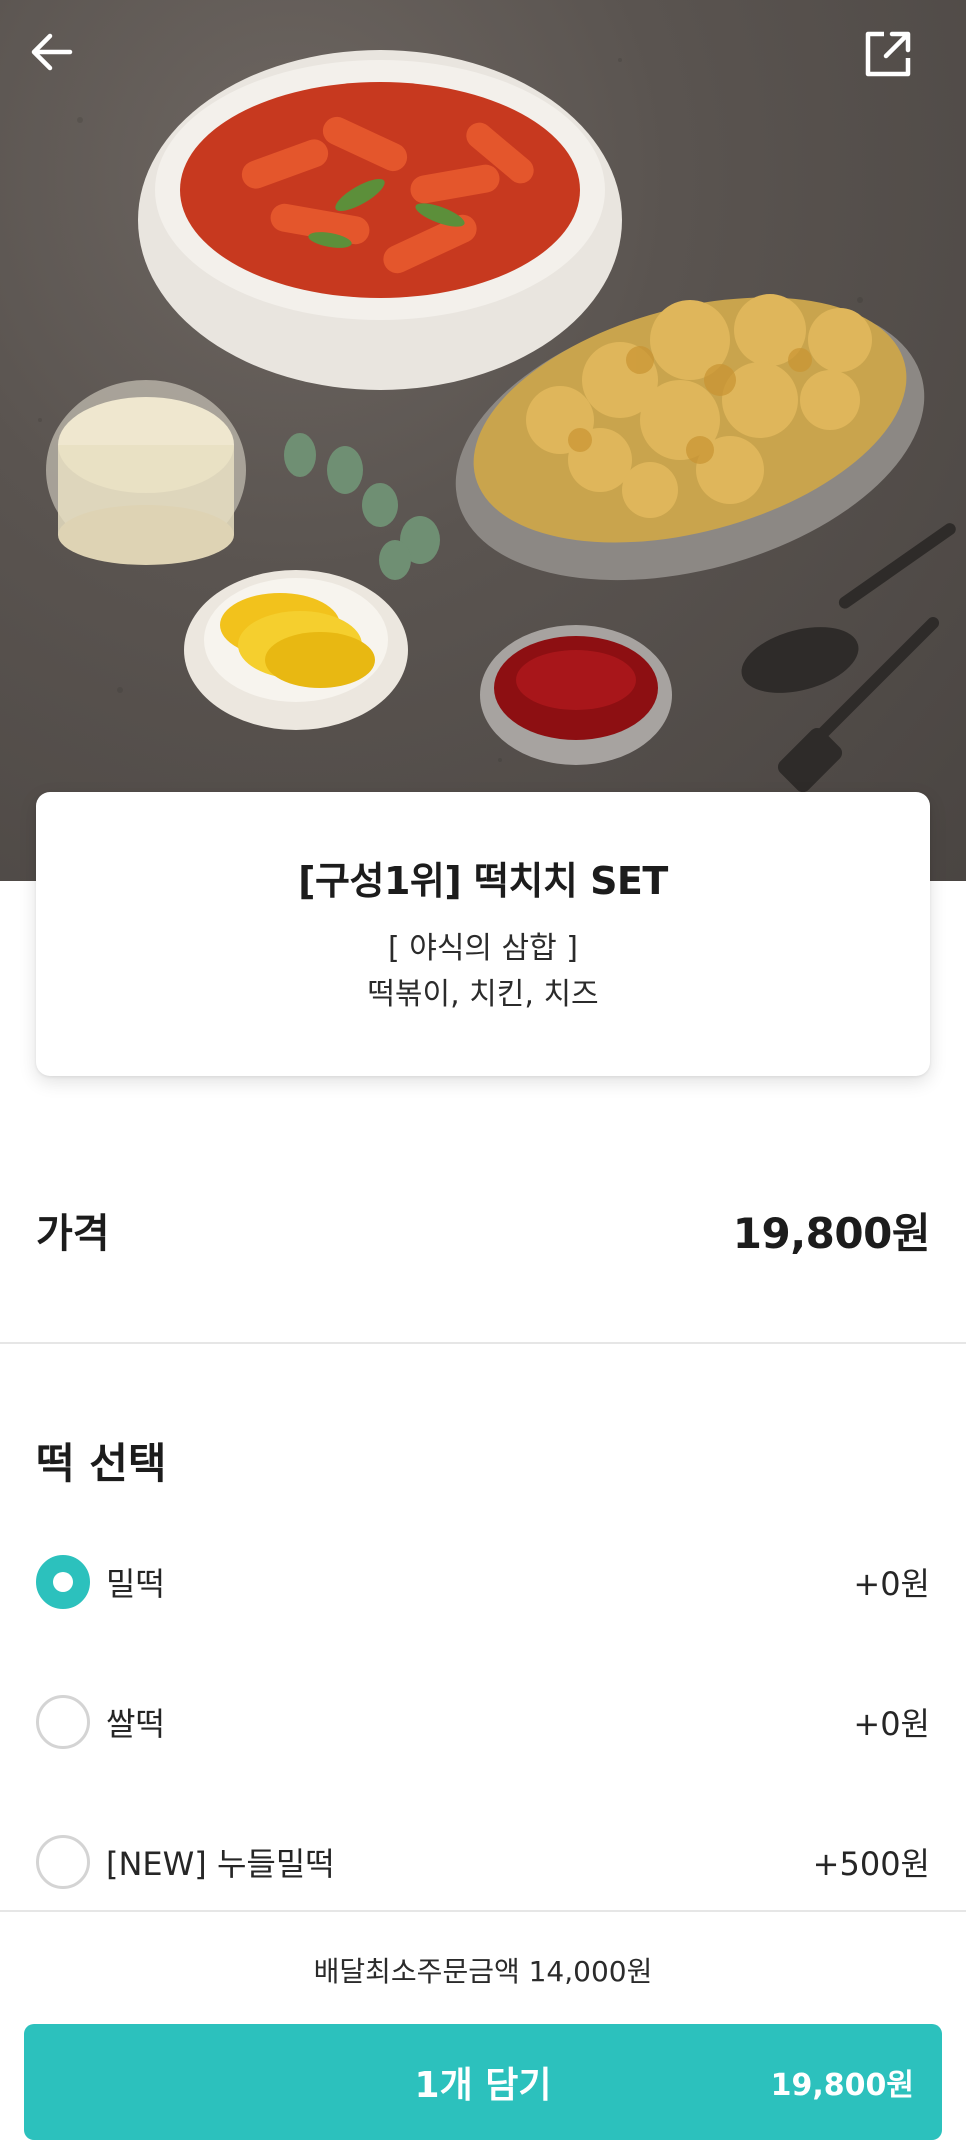 The image size is (966, 2142). What do you see at coordinates (483, 1343) in the screenshot?
I see `section-divider` at bounding box center [483, 1343].